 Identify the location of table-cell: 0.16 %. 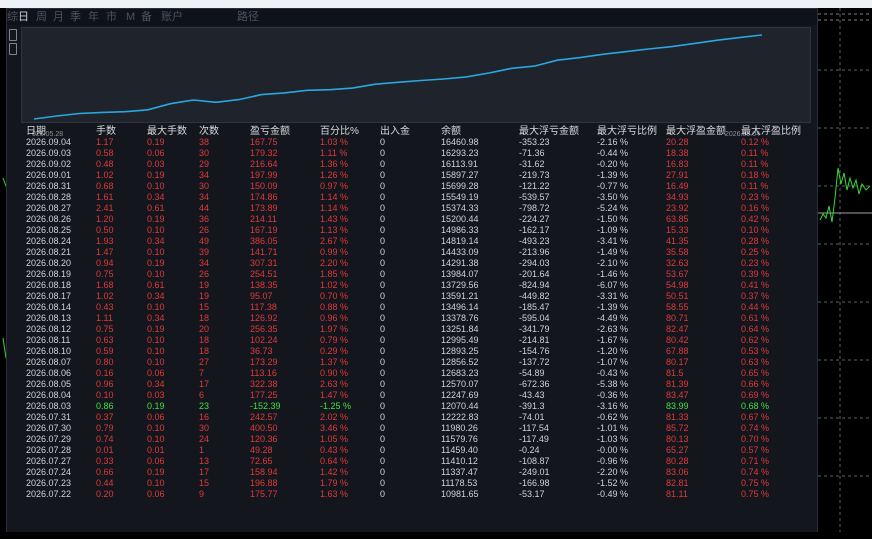
(755, 208).